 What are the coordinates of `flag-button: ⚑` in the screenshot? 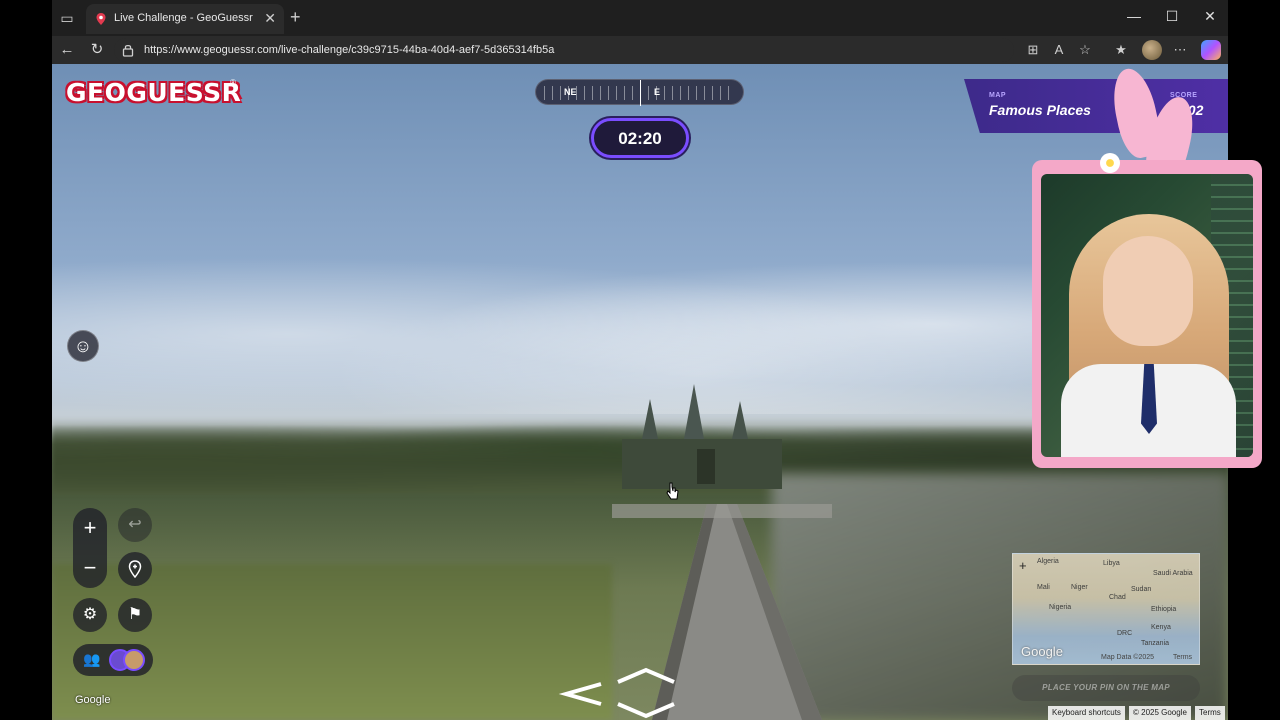 It's located at (135, 615).